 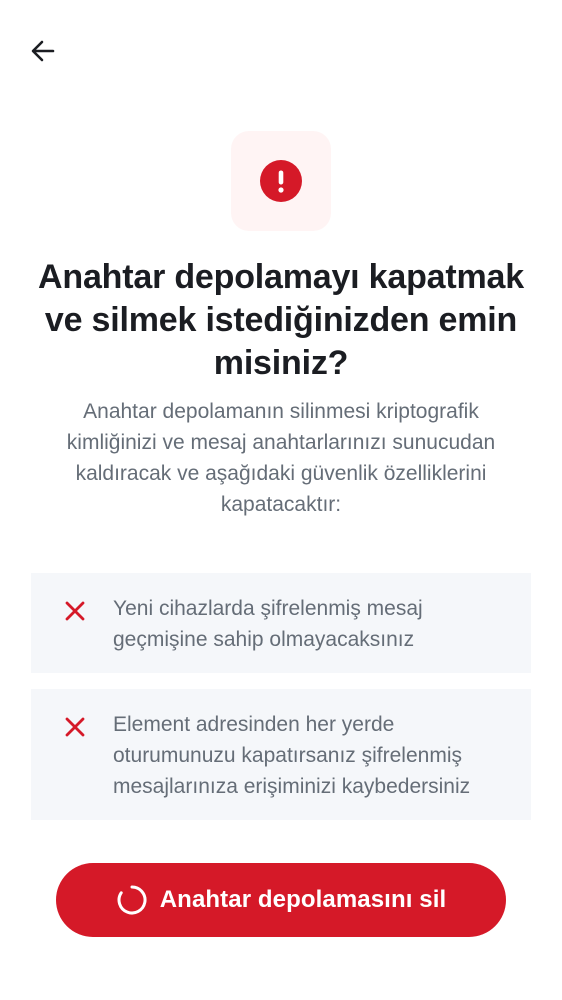 I want to click on back-button, so click(x=43, y=51).